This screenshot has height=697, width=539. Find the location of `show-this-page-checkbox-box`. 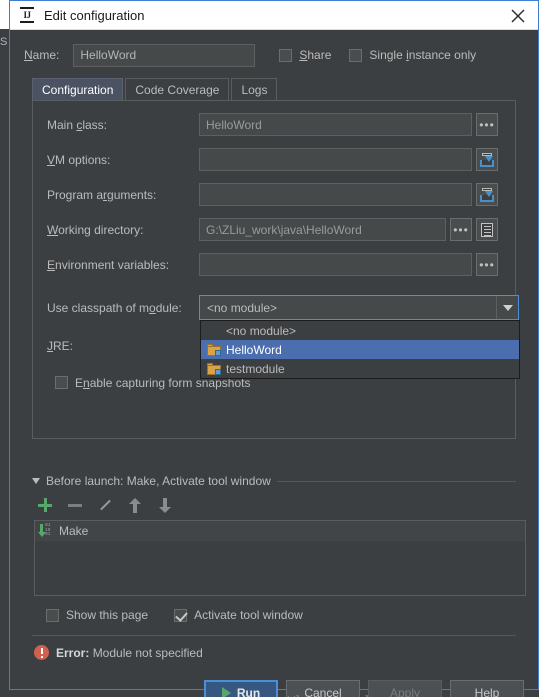

show-this-page-checkbox-box is located at coordinates (52, 615).